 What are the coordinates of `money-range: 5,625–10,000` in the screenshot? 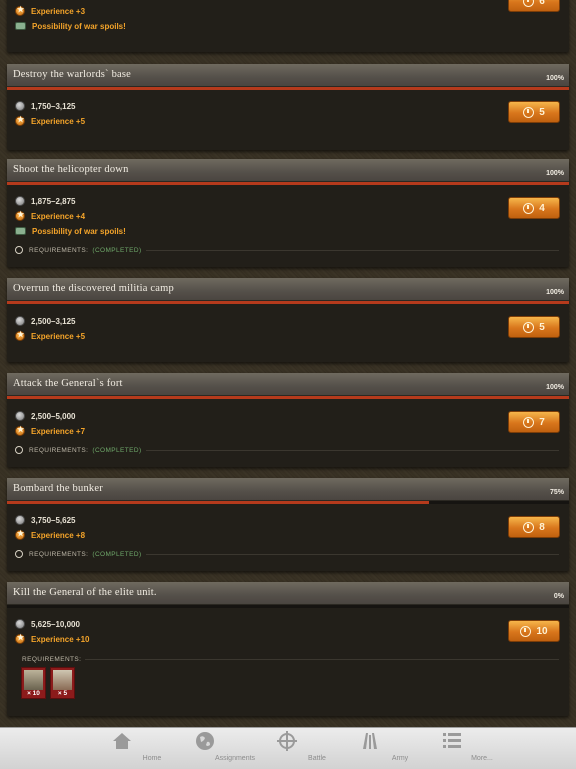 It's located at (55, 624).